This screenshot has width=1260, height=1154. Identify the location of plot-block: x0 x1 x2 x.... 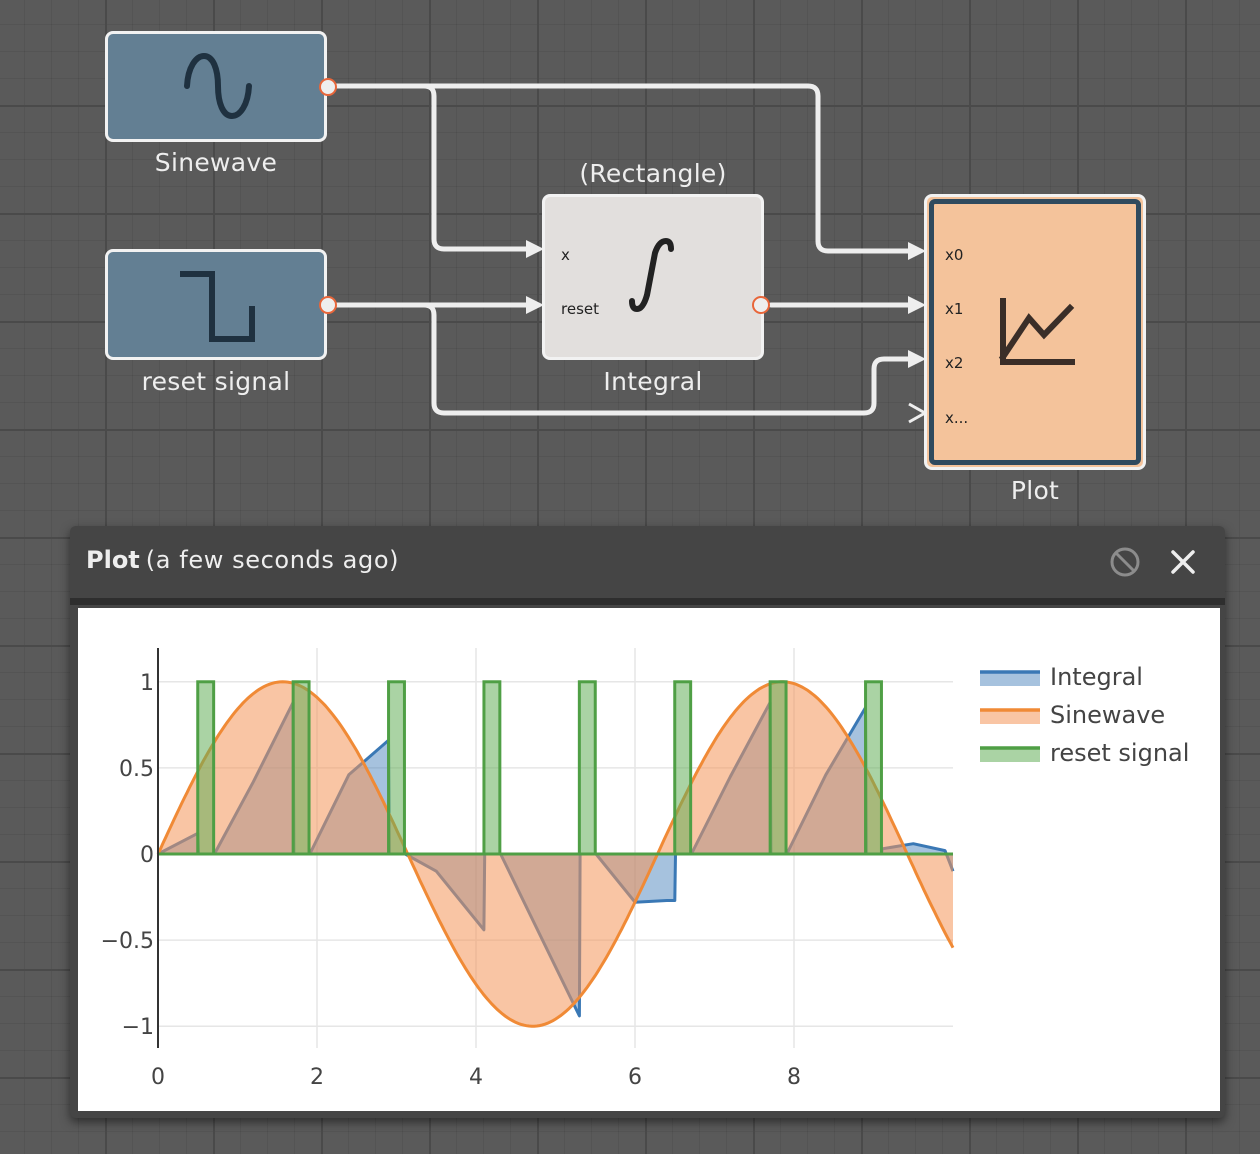
(1035, 332).